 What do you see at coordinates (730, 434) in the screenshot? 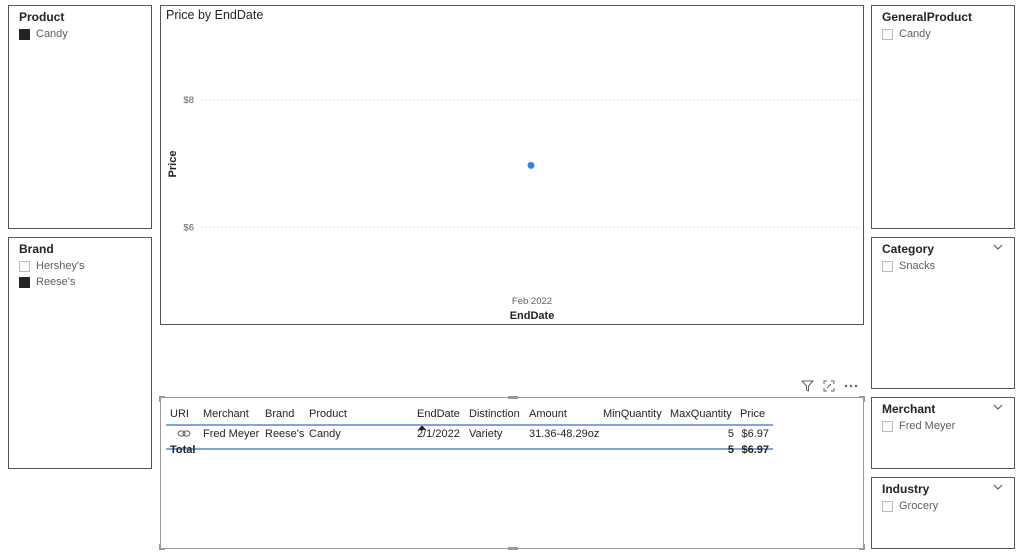
I see `cell-maxquantity: 5` at bounding box center [730, 434].